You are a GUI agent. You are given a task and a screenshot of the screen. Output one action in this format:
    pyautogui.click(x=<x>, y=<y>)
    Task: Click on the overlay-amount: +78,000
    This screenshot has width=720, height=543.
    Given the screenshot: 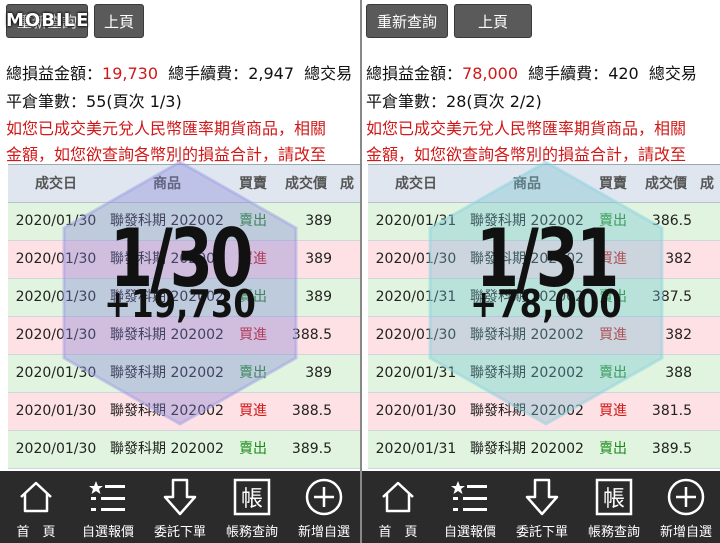 What is the action you would take?
    pyautogui.click(x=546, y=304)
    